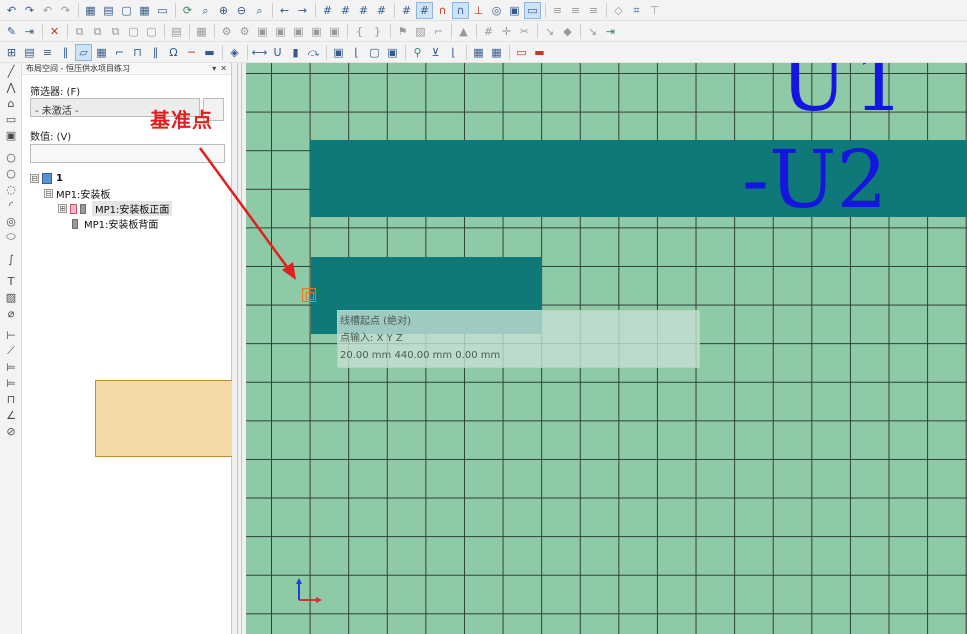 The width and height of the screenshot is (967, 634). What do you see at coordinates (11, 87) in the screenshot?
I see `polyline-tool-icon: ⋀` at bounding box center [11, 87].